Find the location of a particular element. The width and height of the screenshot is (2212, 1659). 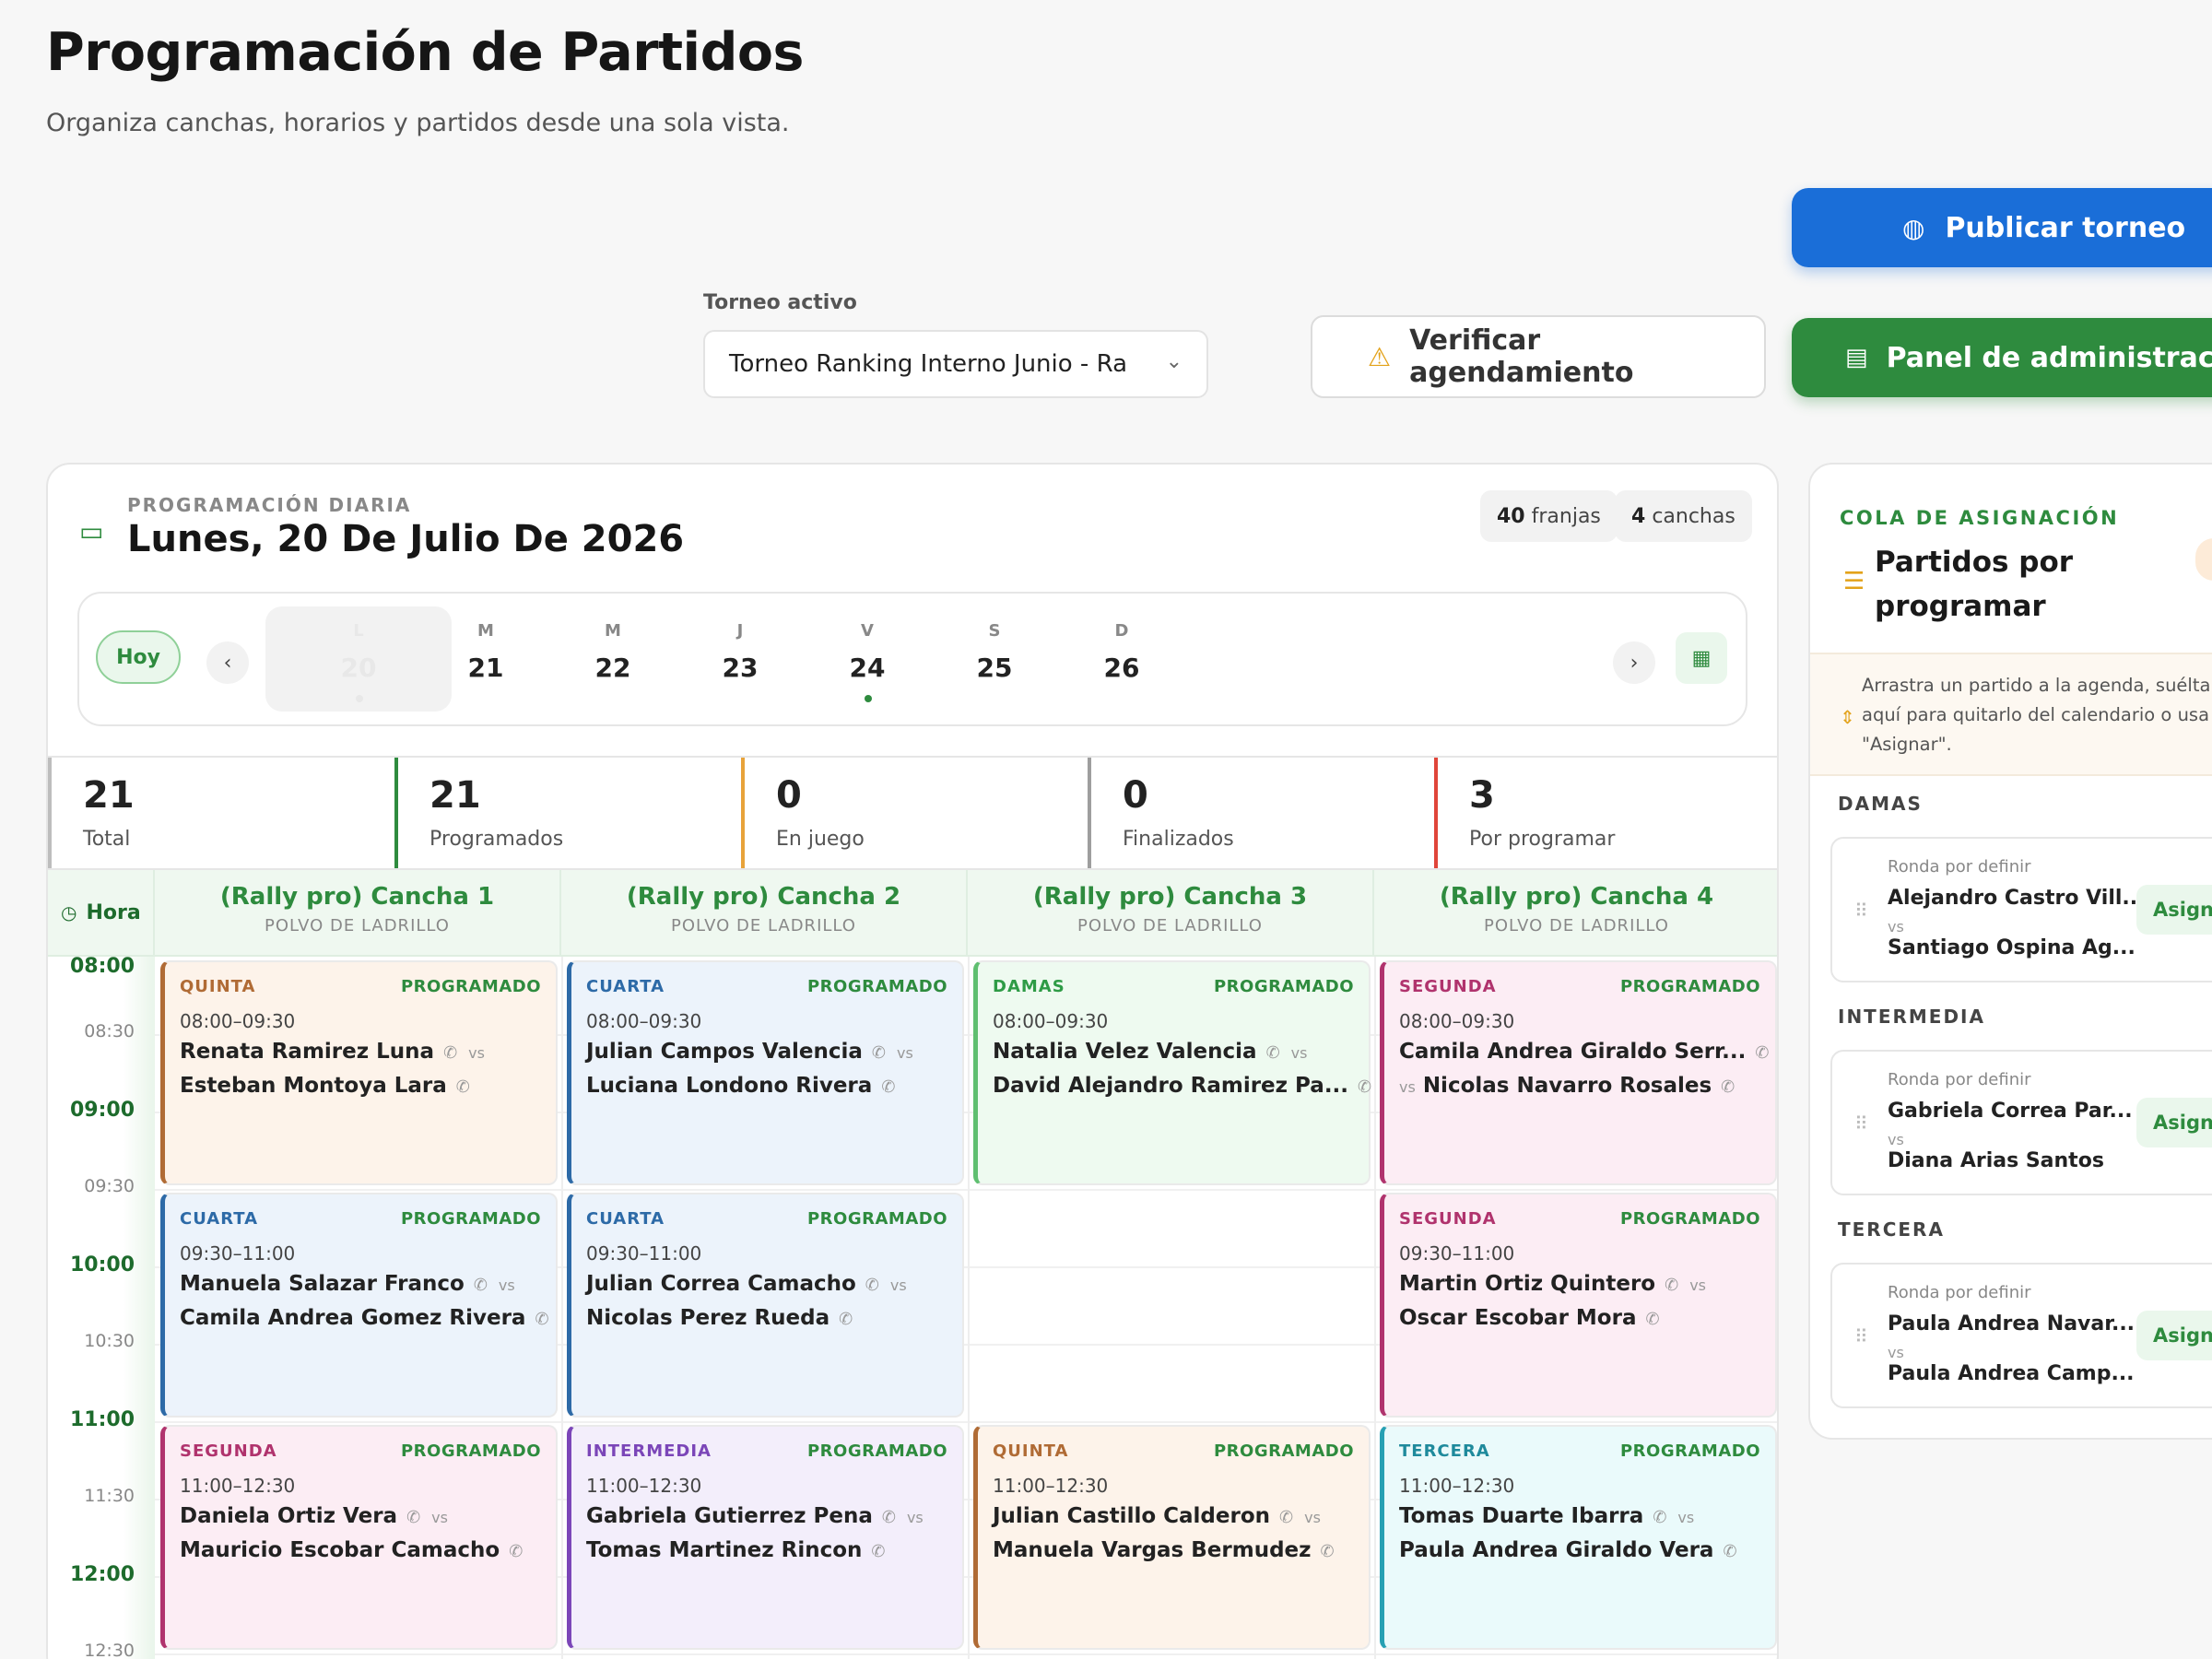

stat-label: Total is located at coordinates (107, 839).